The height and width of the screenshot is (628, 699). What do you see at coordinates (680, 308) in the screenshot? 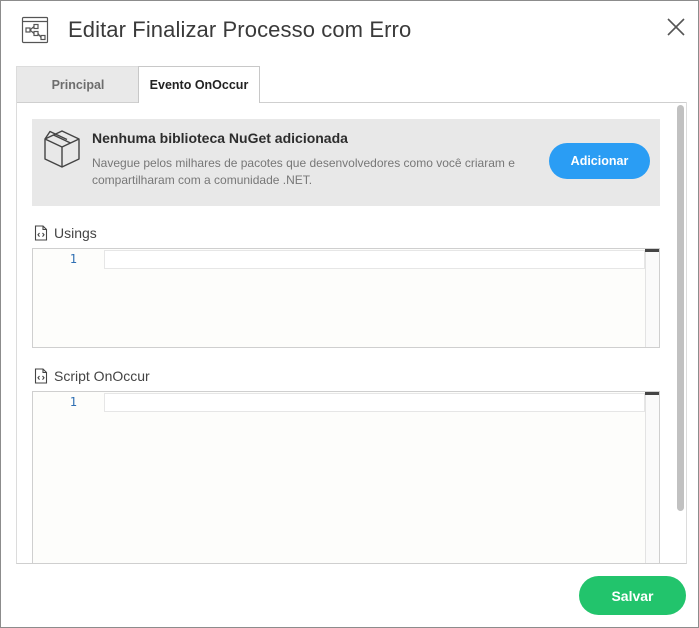
I see `content-scrollbar-thumb` at bounding box center [680, 308].